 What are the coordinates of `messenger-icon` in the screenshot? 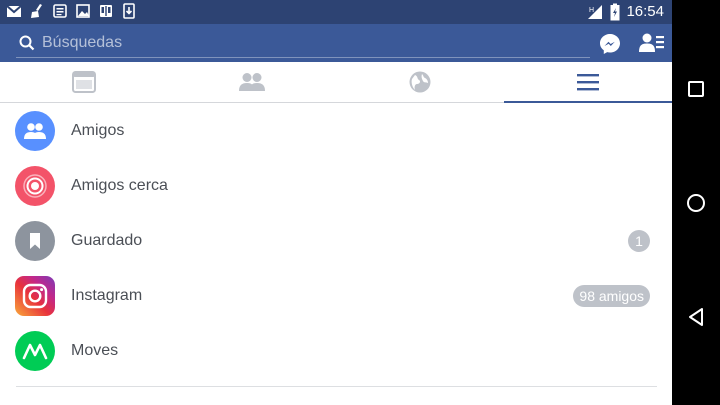 It's located at (610, 44).